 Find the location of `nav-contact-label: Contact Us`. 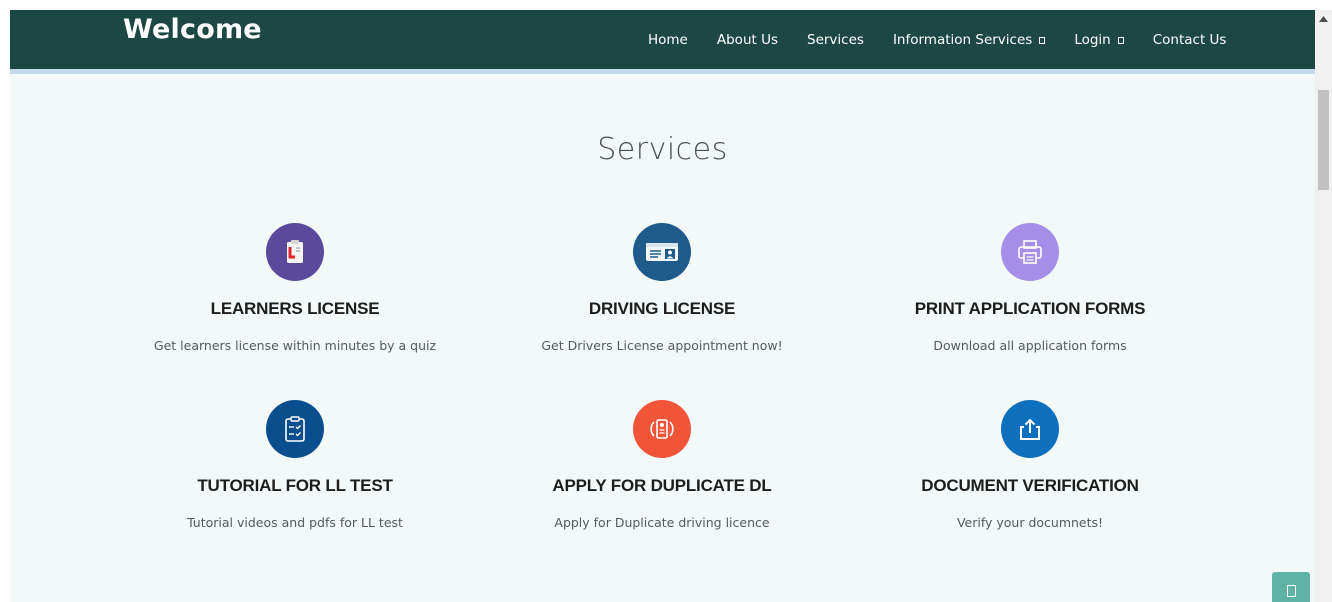

nav-contact-label: Contact Us is located at coordinates (1189, 40).